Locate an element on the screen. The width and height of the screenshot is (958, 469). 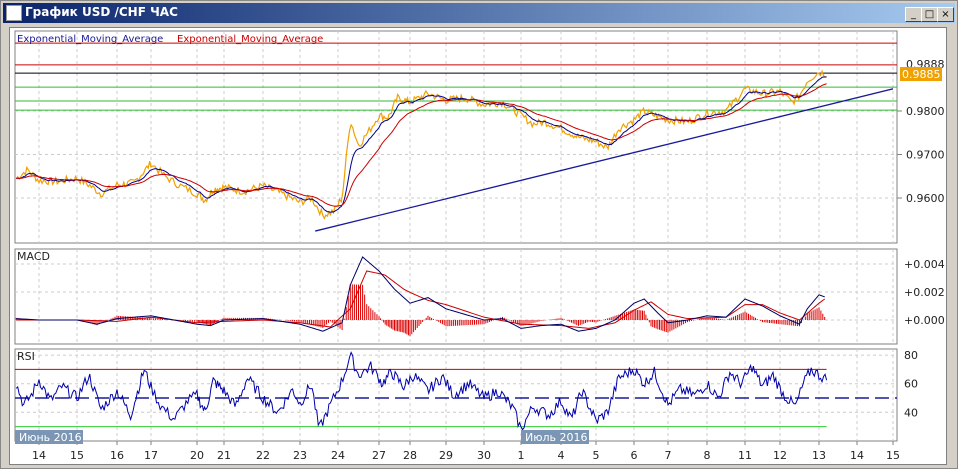
macd-axis-label: +0.002 is located at coordinates (924, 292).